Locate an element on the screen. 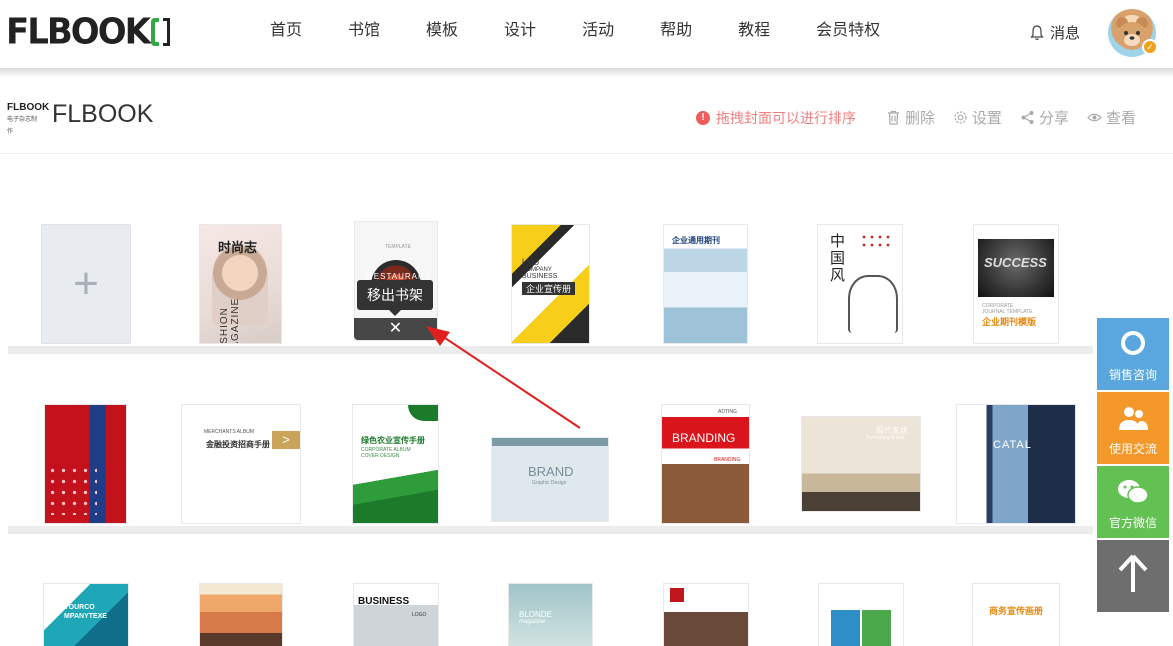 This screenshot has width=1173, height=646. messages-link: 消息 is located at coordinates (1055, 32).